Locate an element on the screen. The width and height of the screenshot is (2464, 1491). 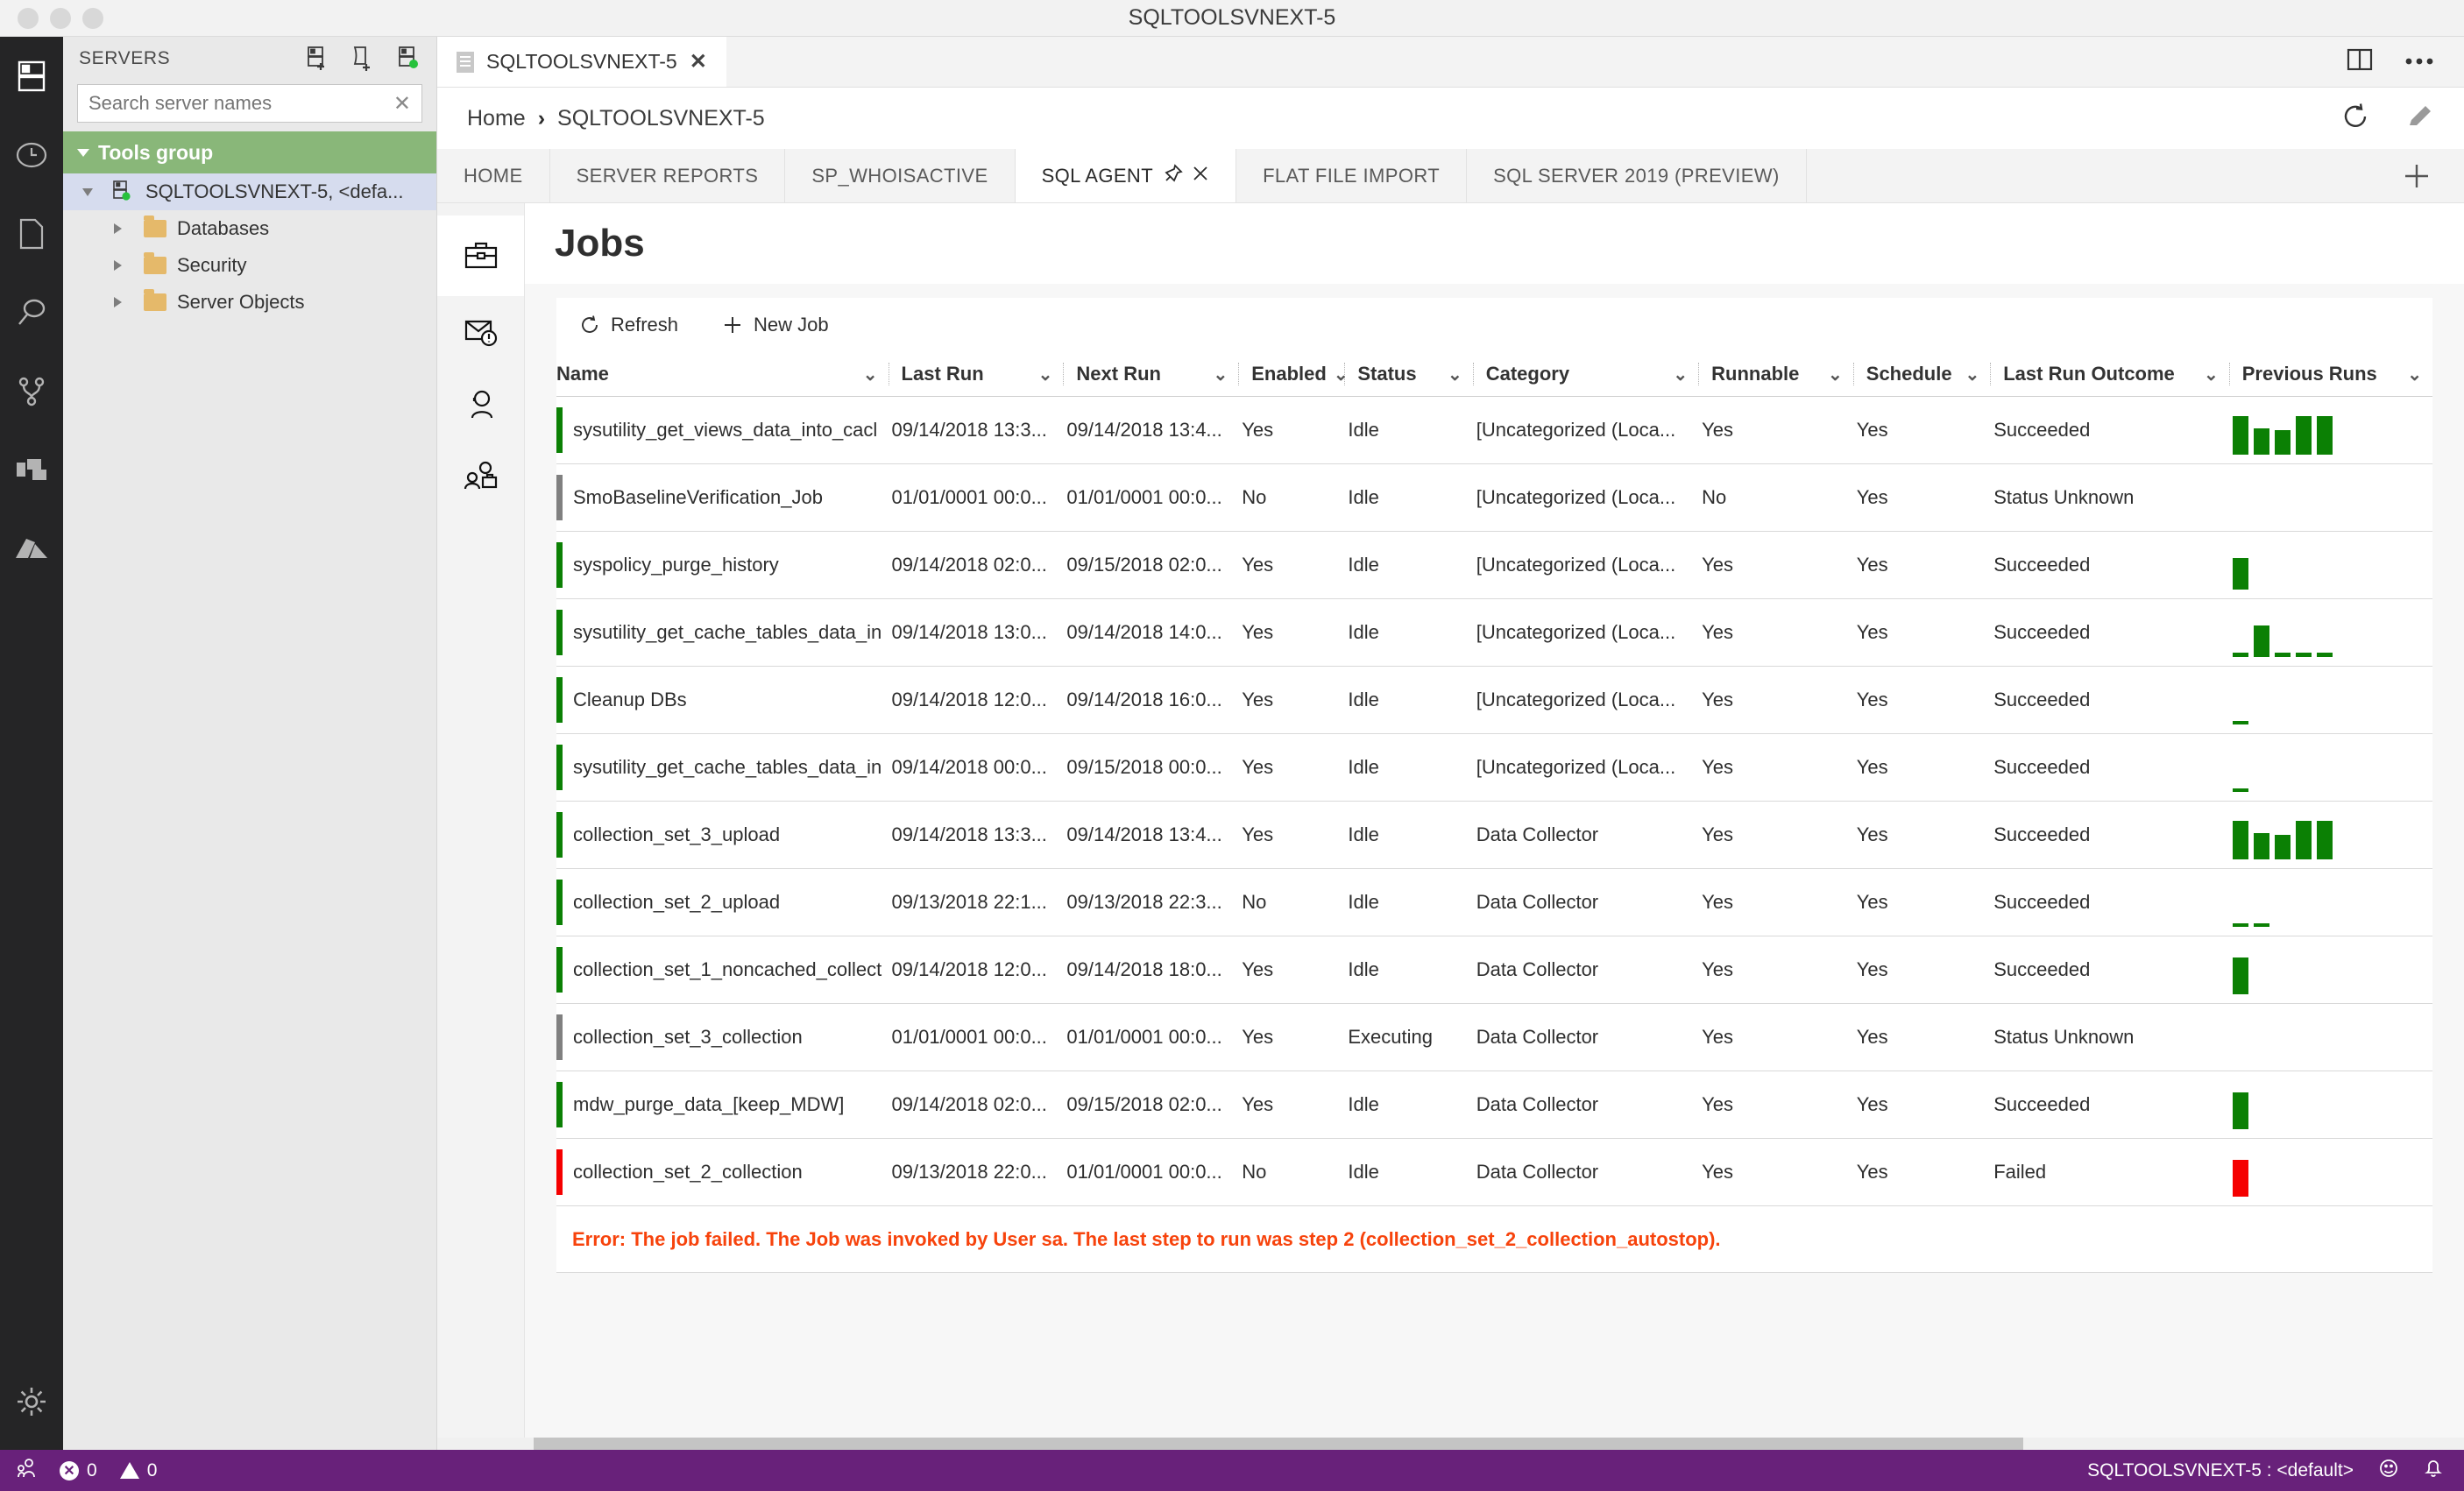
new-connection-icon is located at coordinates (317, 59).